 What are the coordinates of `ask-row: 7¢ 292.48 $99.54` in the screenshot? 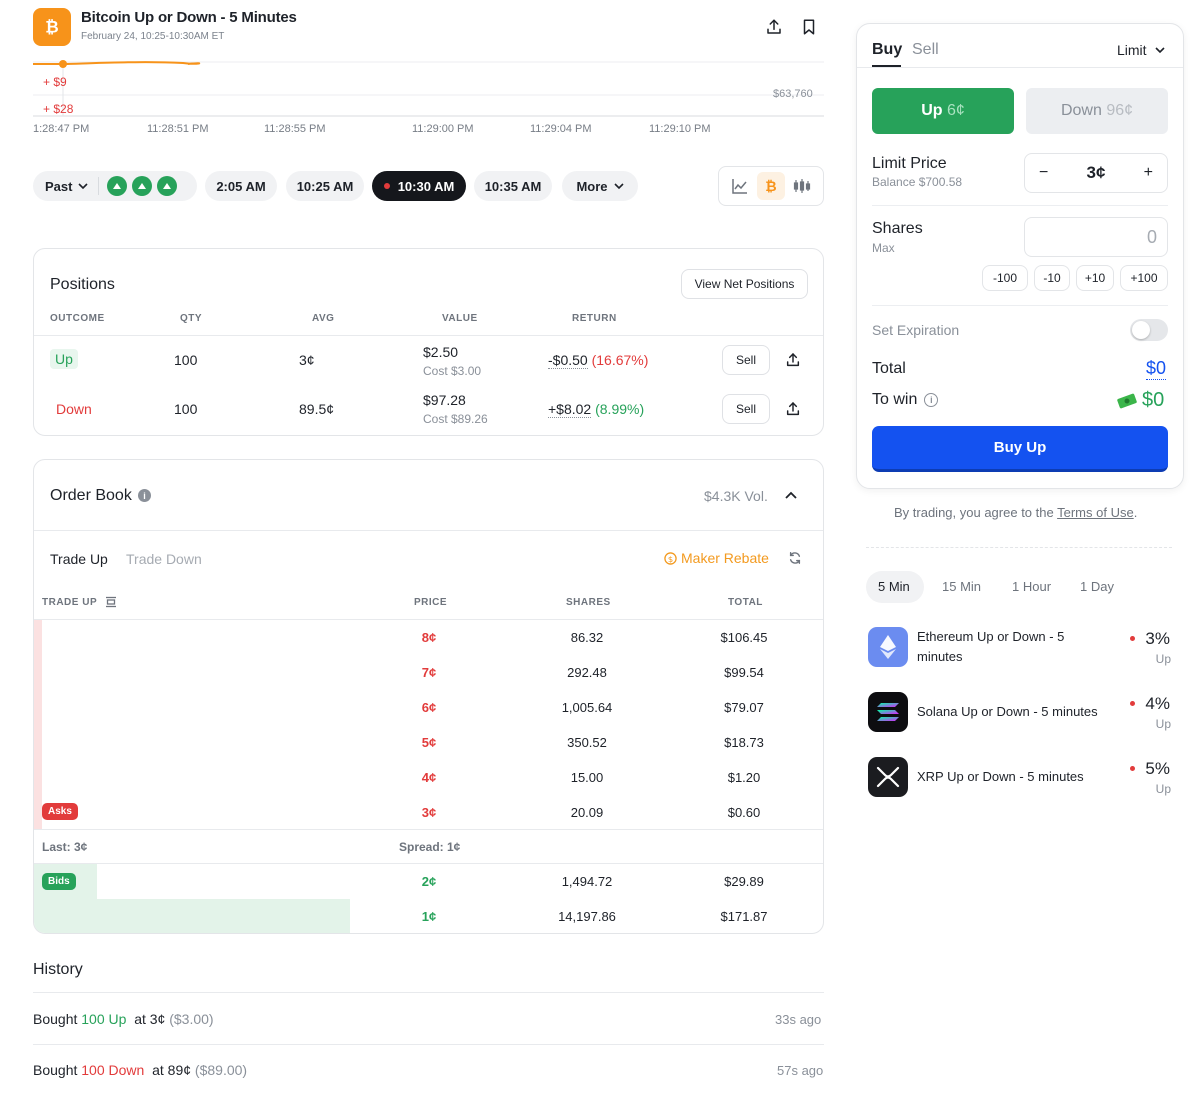 It's located at (428, 672).